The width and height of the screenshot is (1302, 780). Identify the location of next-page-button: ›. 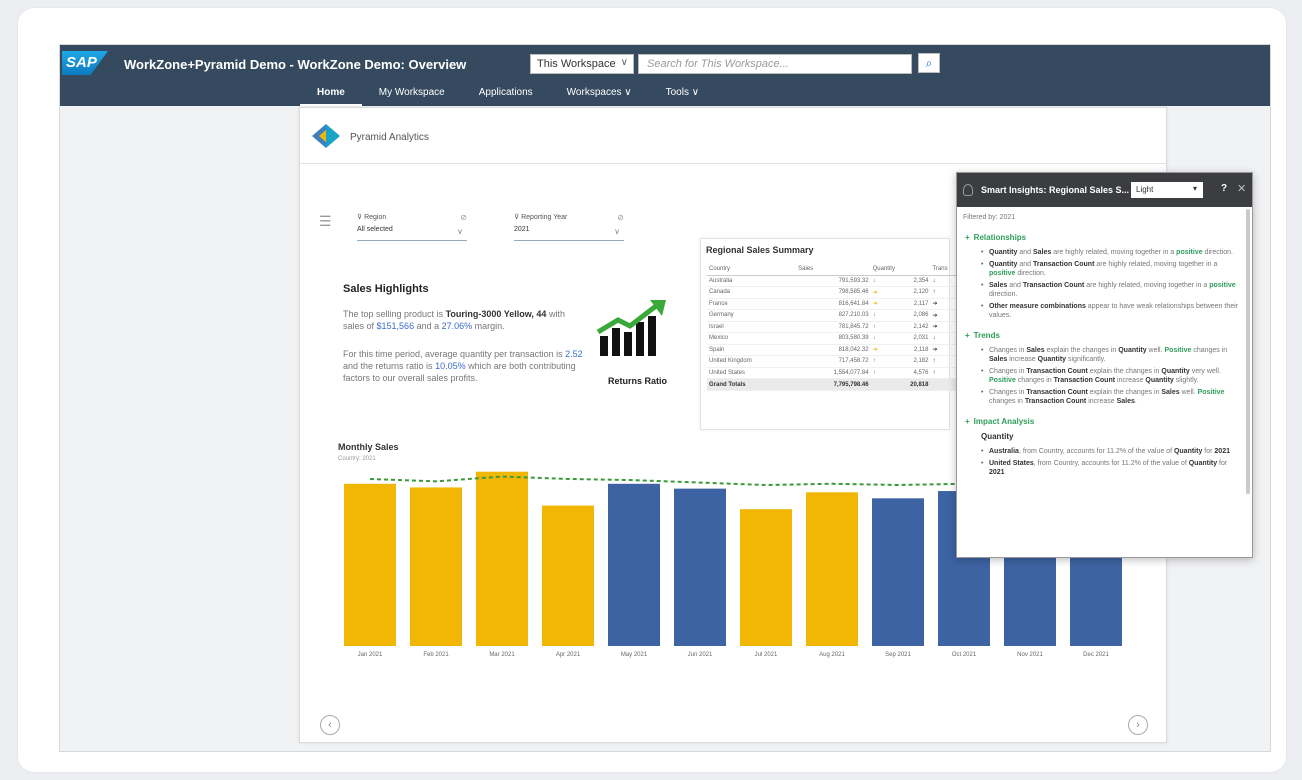
(1138, 725).